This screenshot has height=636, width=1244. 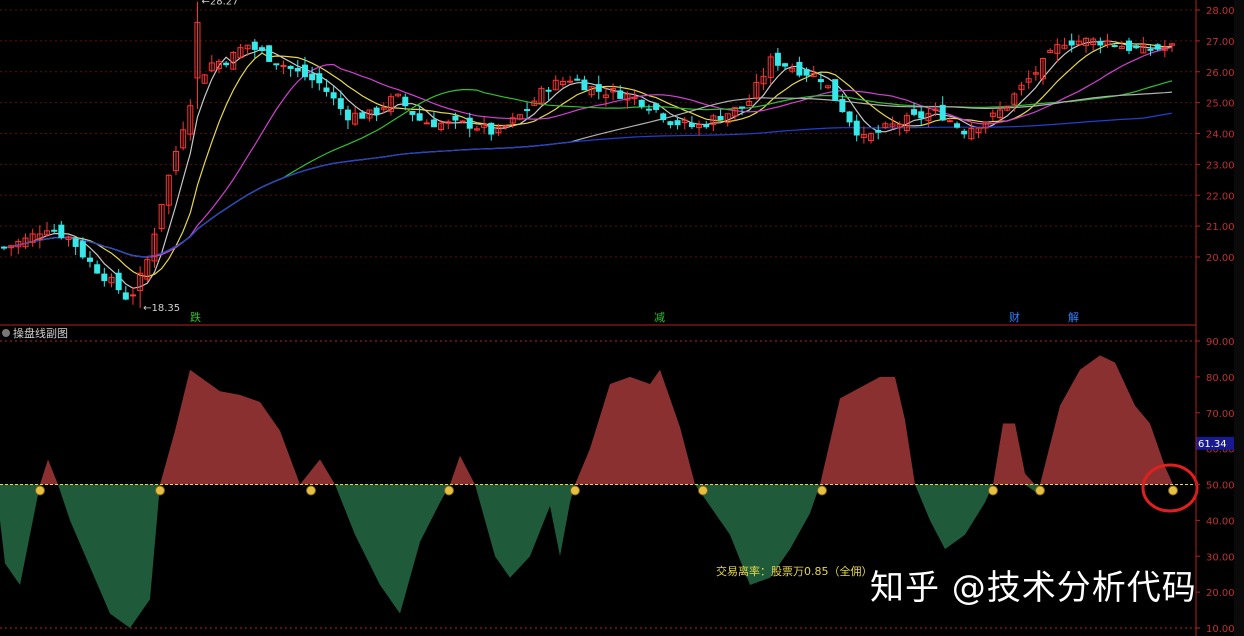 I want to click on watermark: 知乎 @技术分析代码, so click(x=1033, y=588).